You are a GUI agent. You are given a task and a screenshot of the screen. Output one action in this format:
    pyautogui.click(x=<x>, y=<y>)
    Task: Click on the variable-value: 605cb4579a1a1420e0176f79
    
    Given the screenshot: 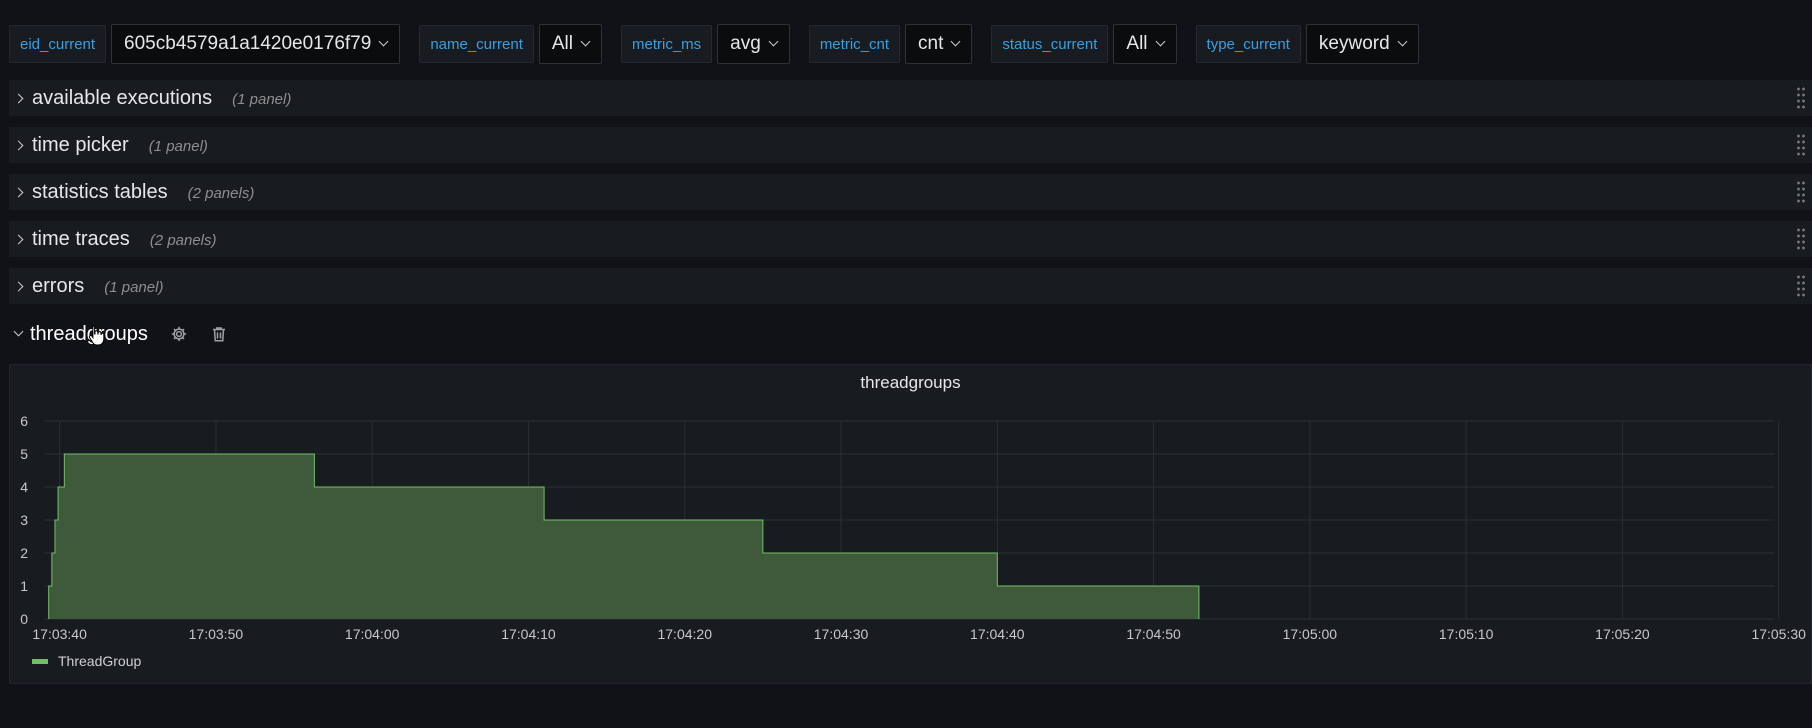 What is the action you would take?
    pyautogui.click(x=247, y=44)
    